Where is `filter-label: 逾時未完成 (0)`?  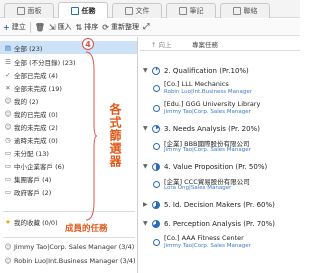
filter-label: 逾時未完成 (0) is located at coordinates (36, 140).